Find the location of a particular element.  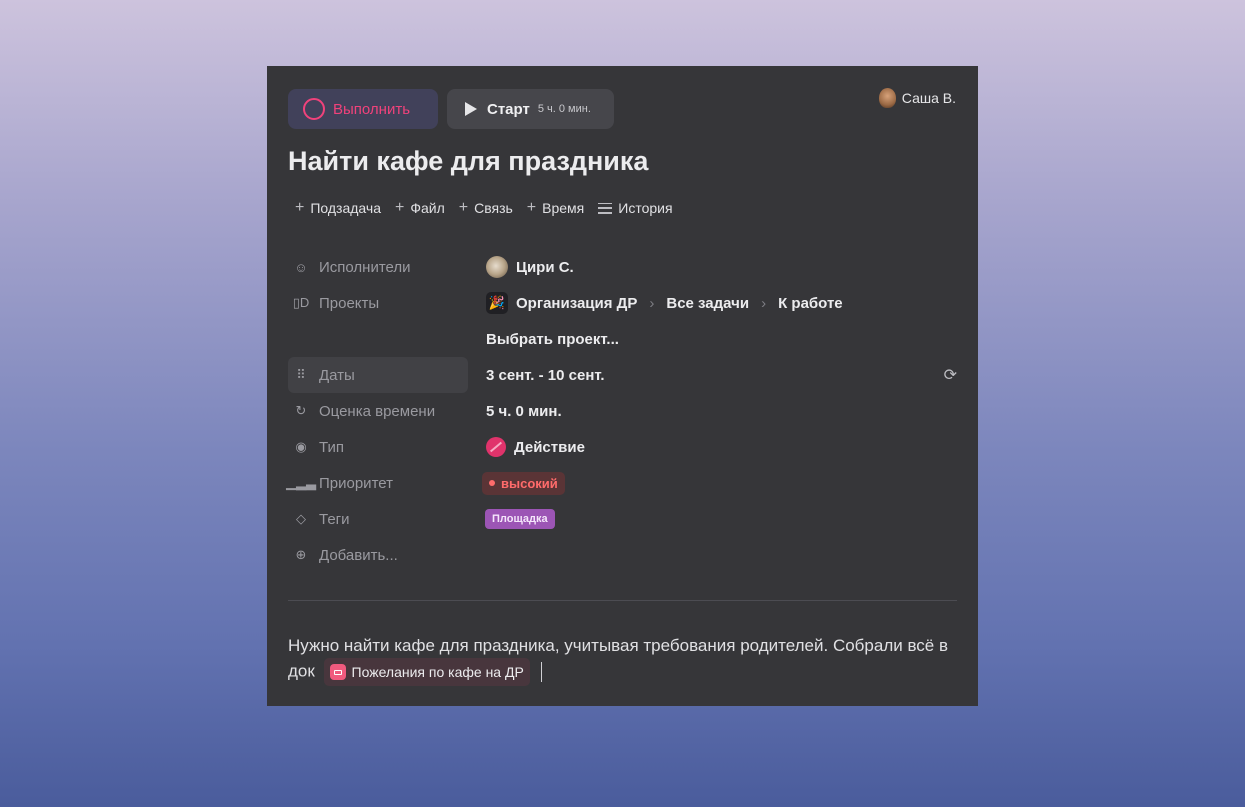

play-icon is located at coordinates (471, 109).